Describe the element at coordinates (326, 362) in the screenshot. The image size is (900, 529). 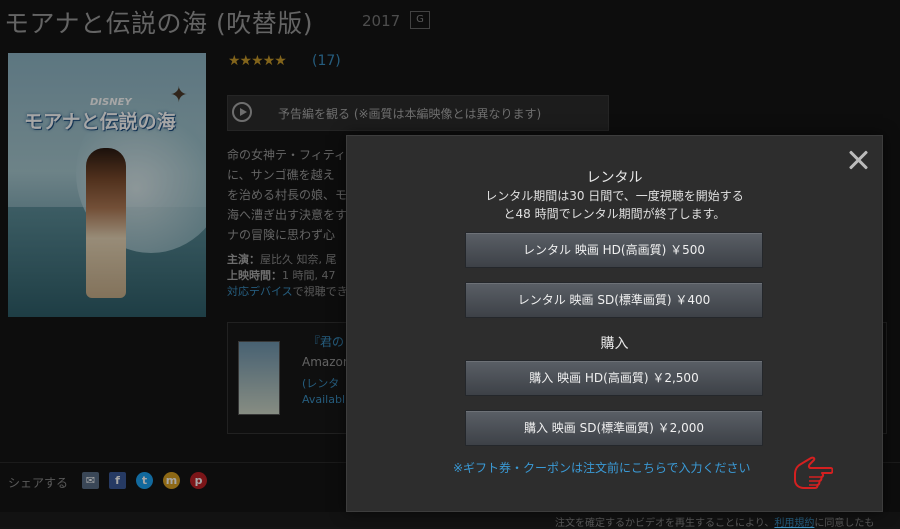
I see `related-provider: Amazon` at that location.